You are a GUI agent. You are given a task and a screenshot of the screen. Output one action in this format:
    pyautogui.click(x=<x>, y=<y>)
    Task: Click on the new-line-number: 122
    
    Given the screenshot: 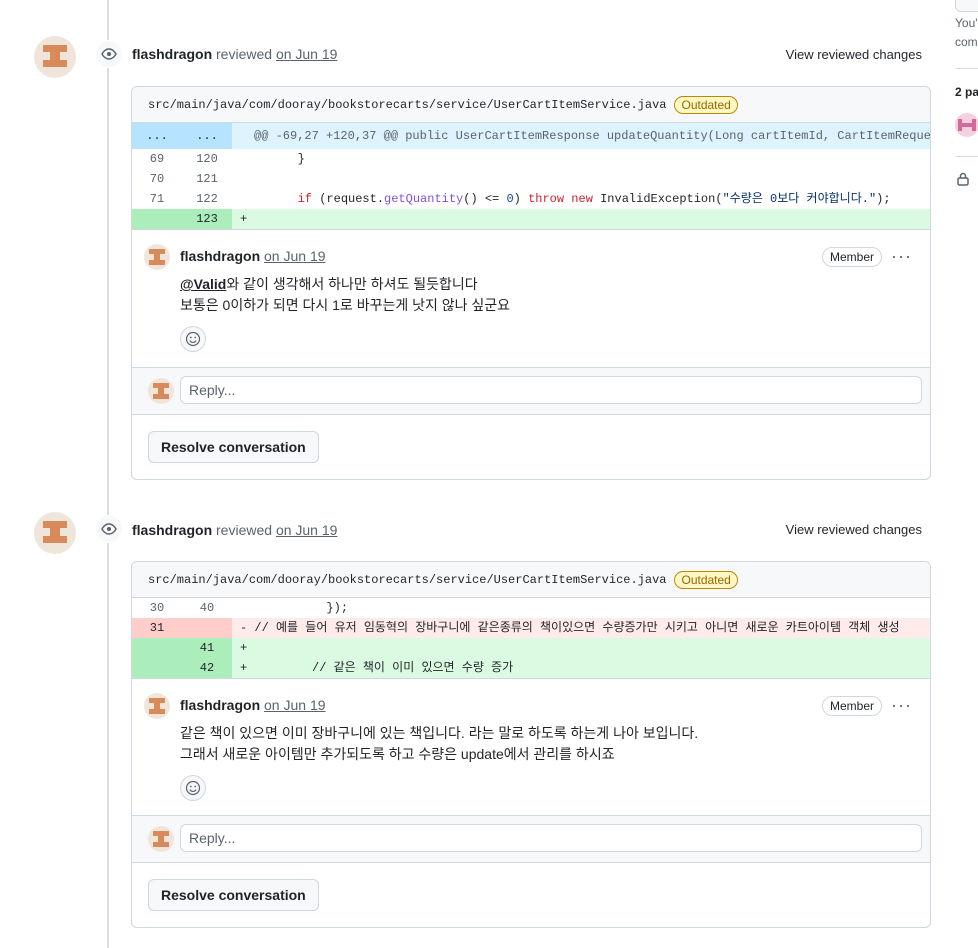 What is the action you would take?
    pyautogui.click(x=207, y=199)
    